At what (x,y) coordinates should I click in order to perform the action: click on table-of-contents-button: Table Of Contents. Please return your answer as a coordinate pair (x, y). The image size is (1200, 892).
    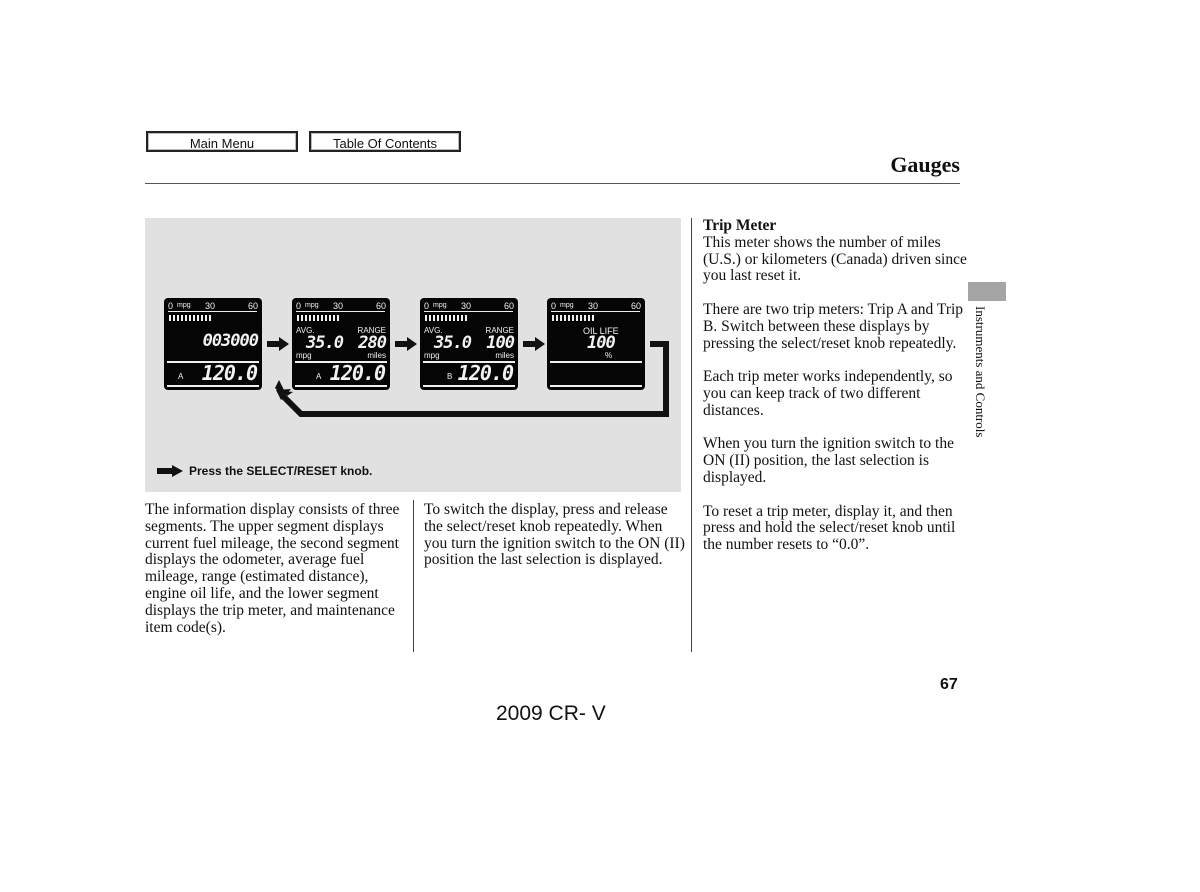
    Looking at the image, I should click on (385, 141).